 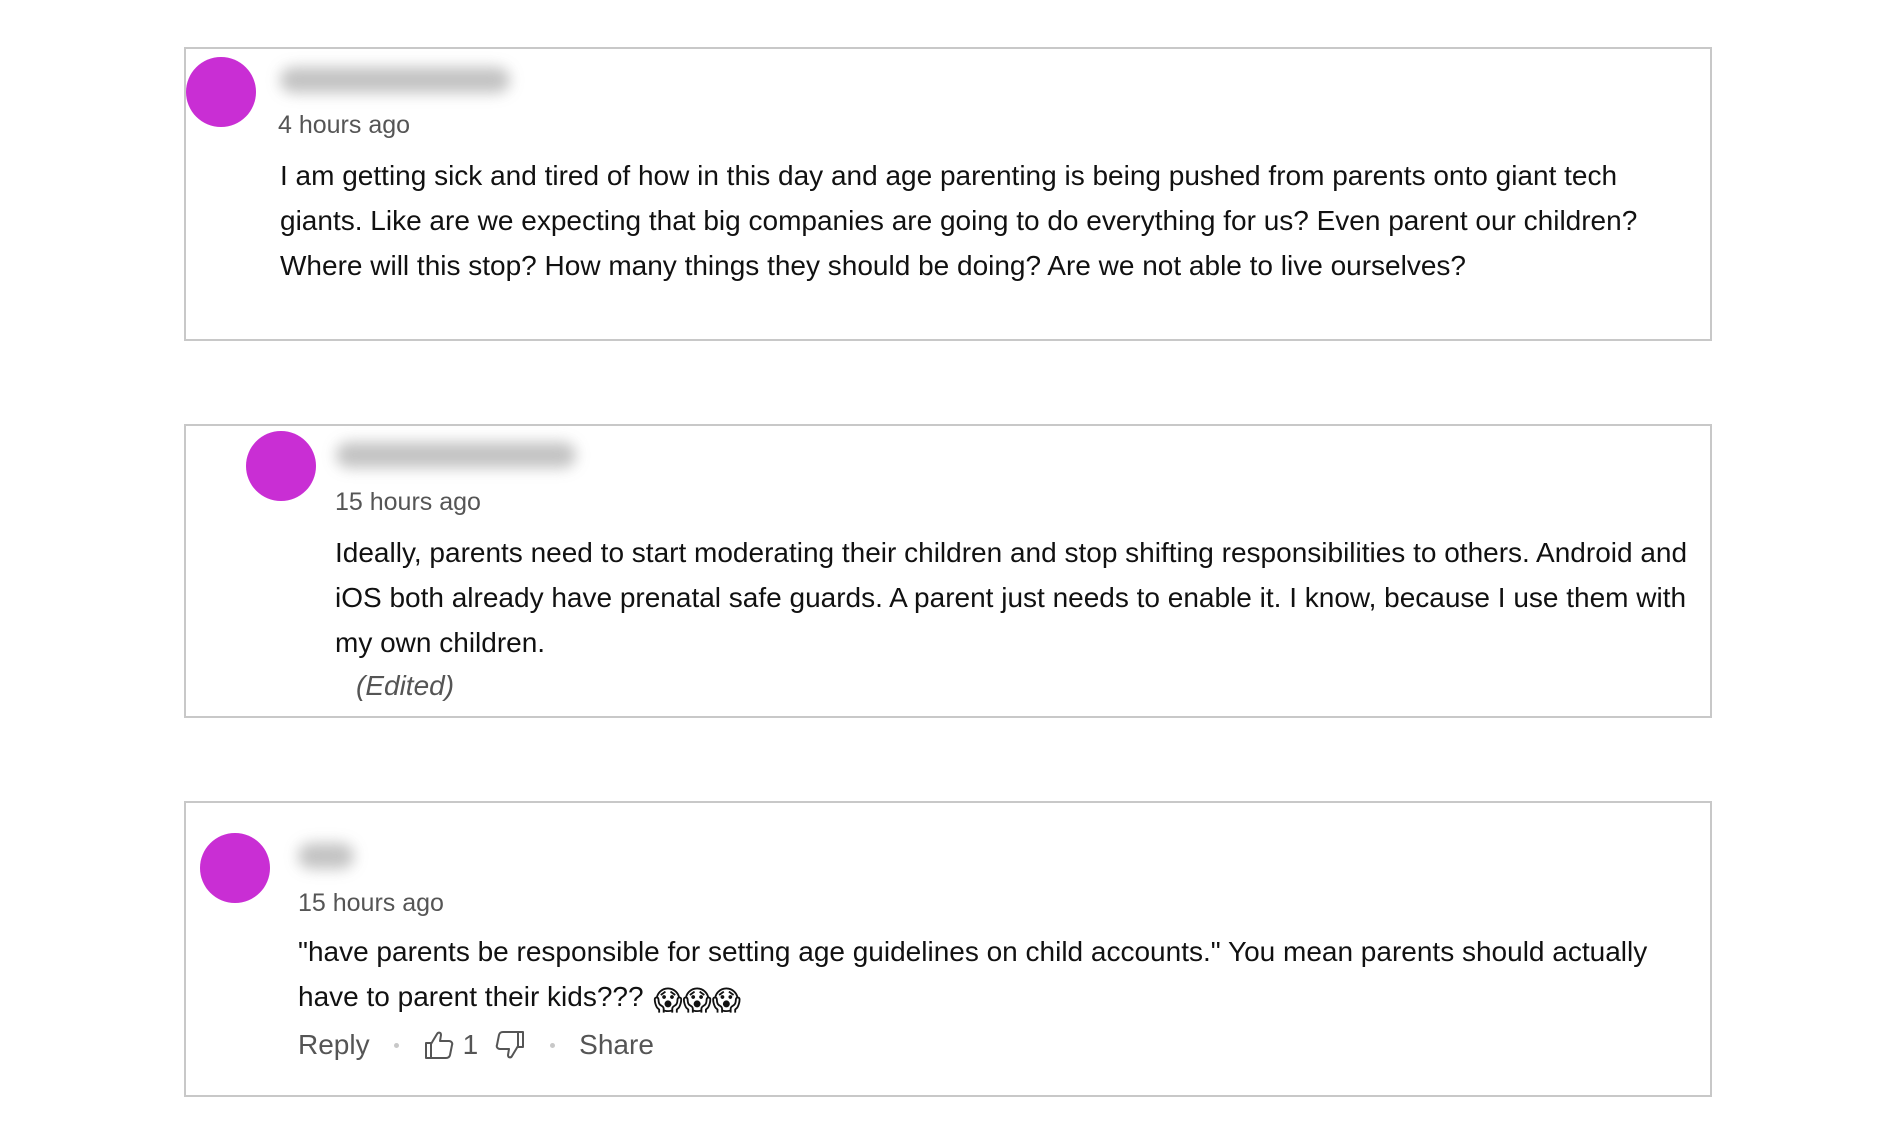 I want to click on comment-timestamp: 4 hours ago, so click(x=344, y=125).